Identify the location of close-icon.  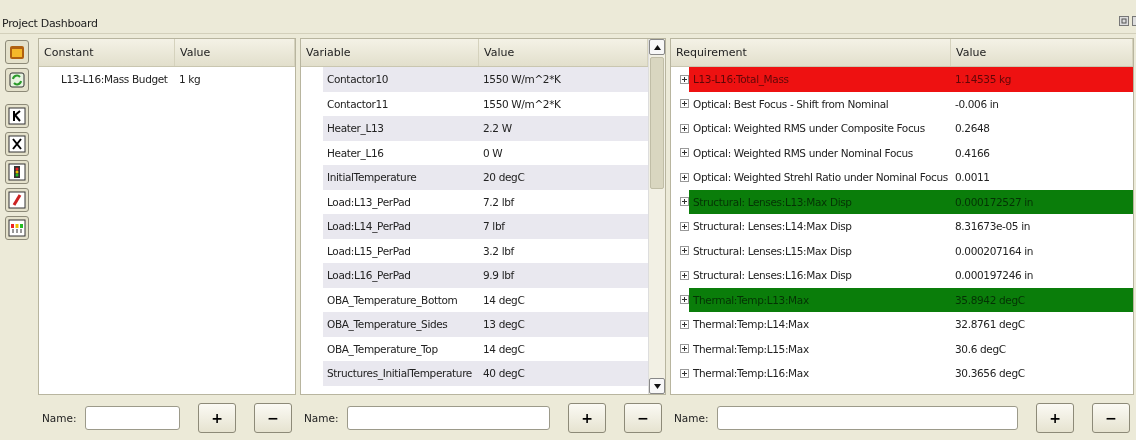
(1134, 21).